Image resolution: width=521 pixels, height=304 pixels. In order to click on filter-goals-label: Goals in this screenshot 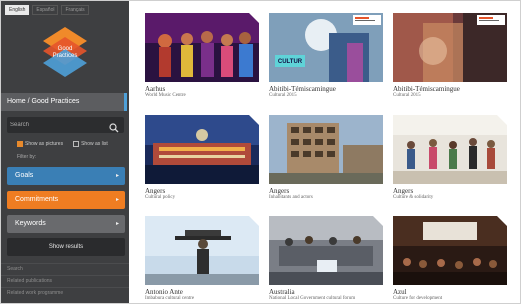, I will do `click(24, 175)`.